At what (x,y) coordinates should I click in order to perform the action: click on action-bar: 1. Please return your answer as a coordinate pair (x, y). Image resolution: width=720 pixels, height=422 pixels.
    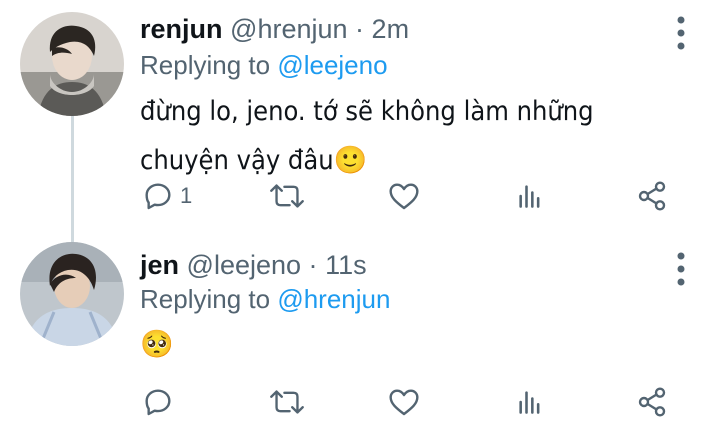
    Looking at the image, I should click on (410, 196).